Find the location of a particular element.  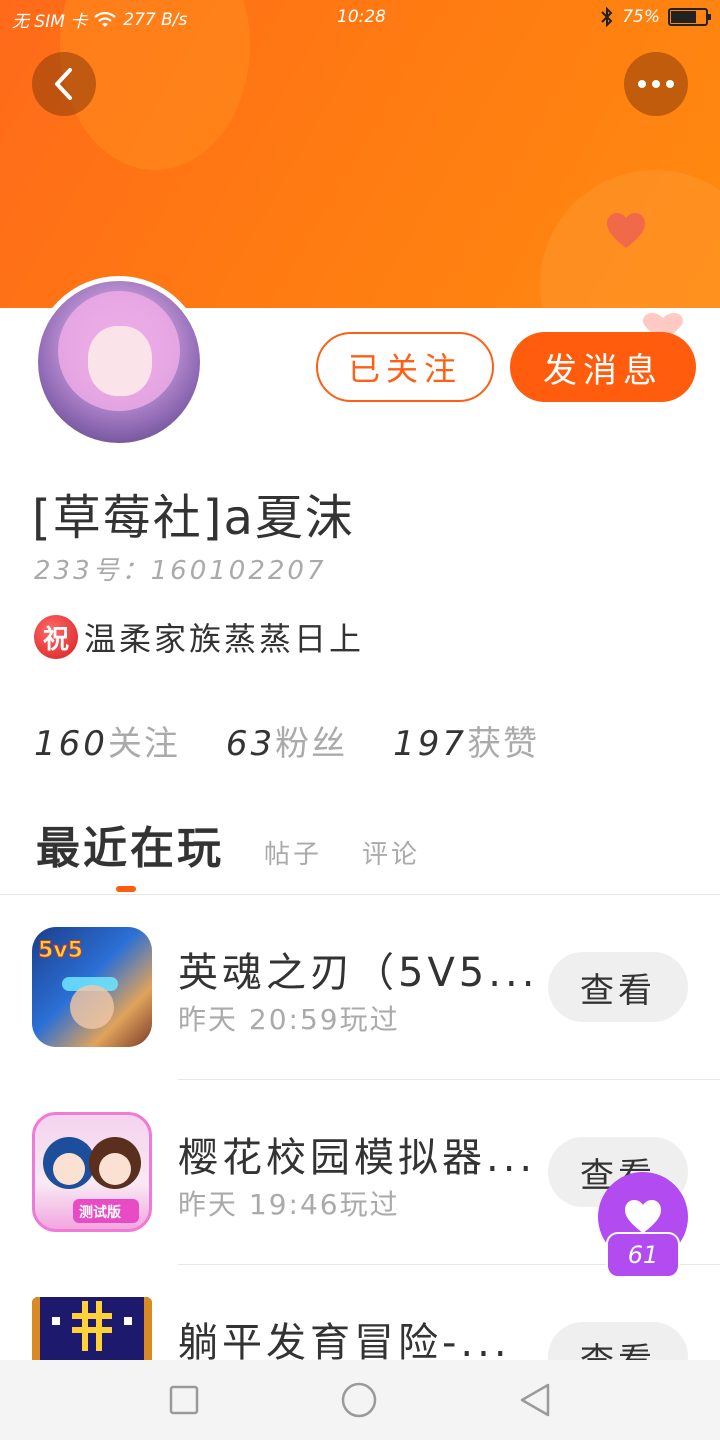

tab-comments: 评论 is located at coordinates (391, 852).